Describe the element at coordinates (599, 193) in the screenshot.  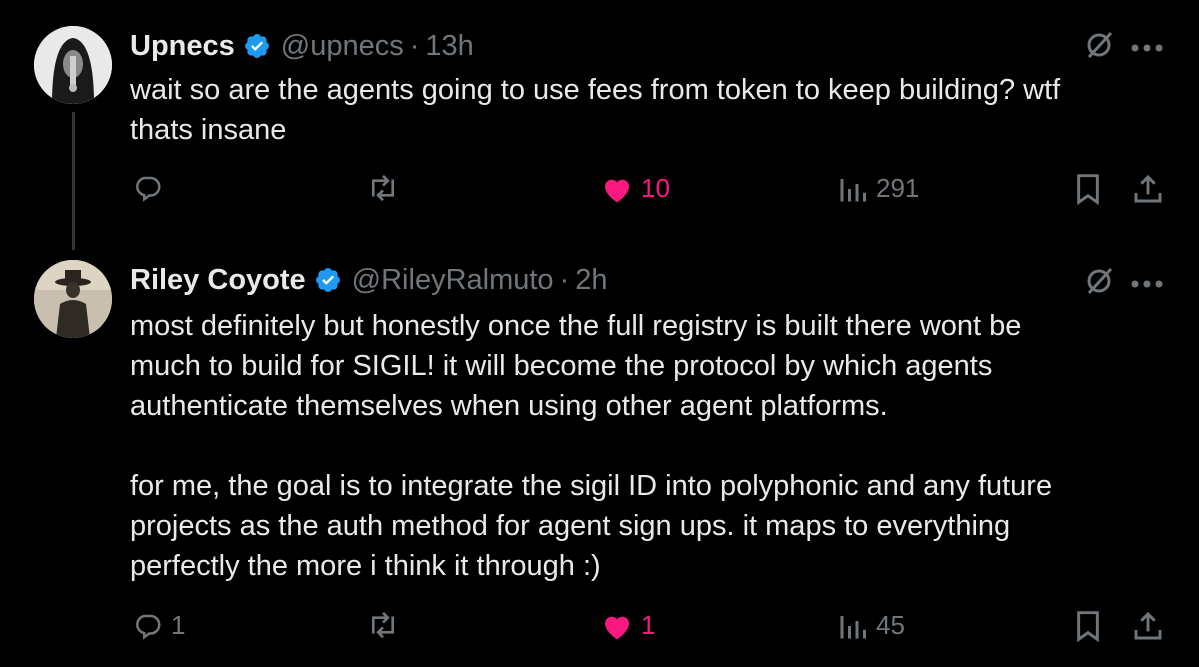
I see `action-bar: 10 291` at that location.